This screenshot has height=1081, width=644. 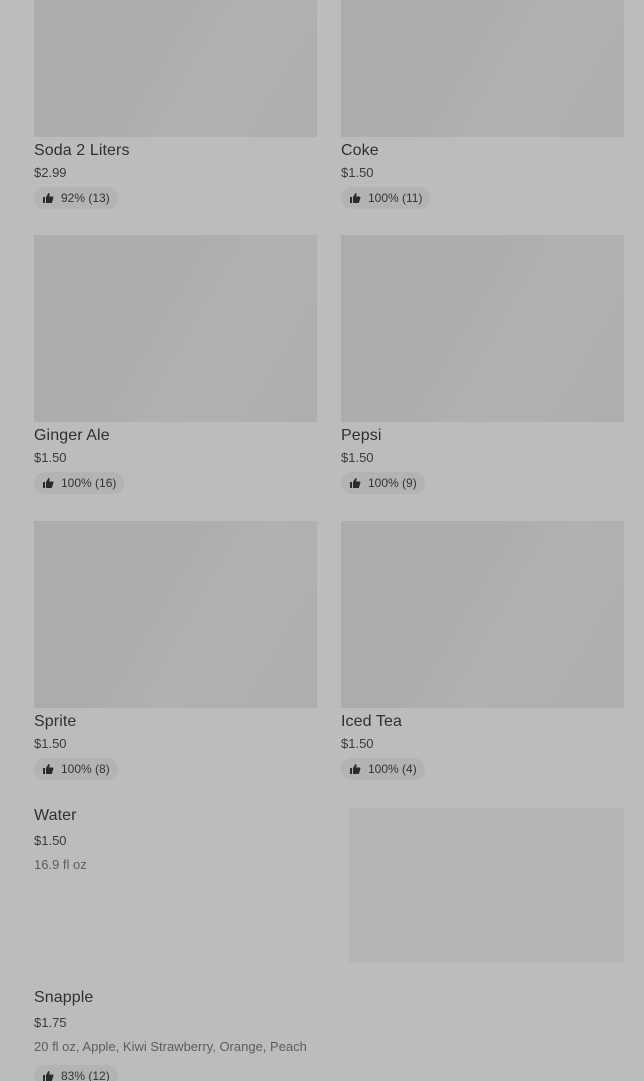 I want to click on menu-item-card: Sprite $1.50 100% (8), so click(x=175, y=664).